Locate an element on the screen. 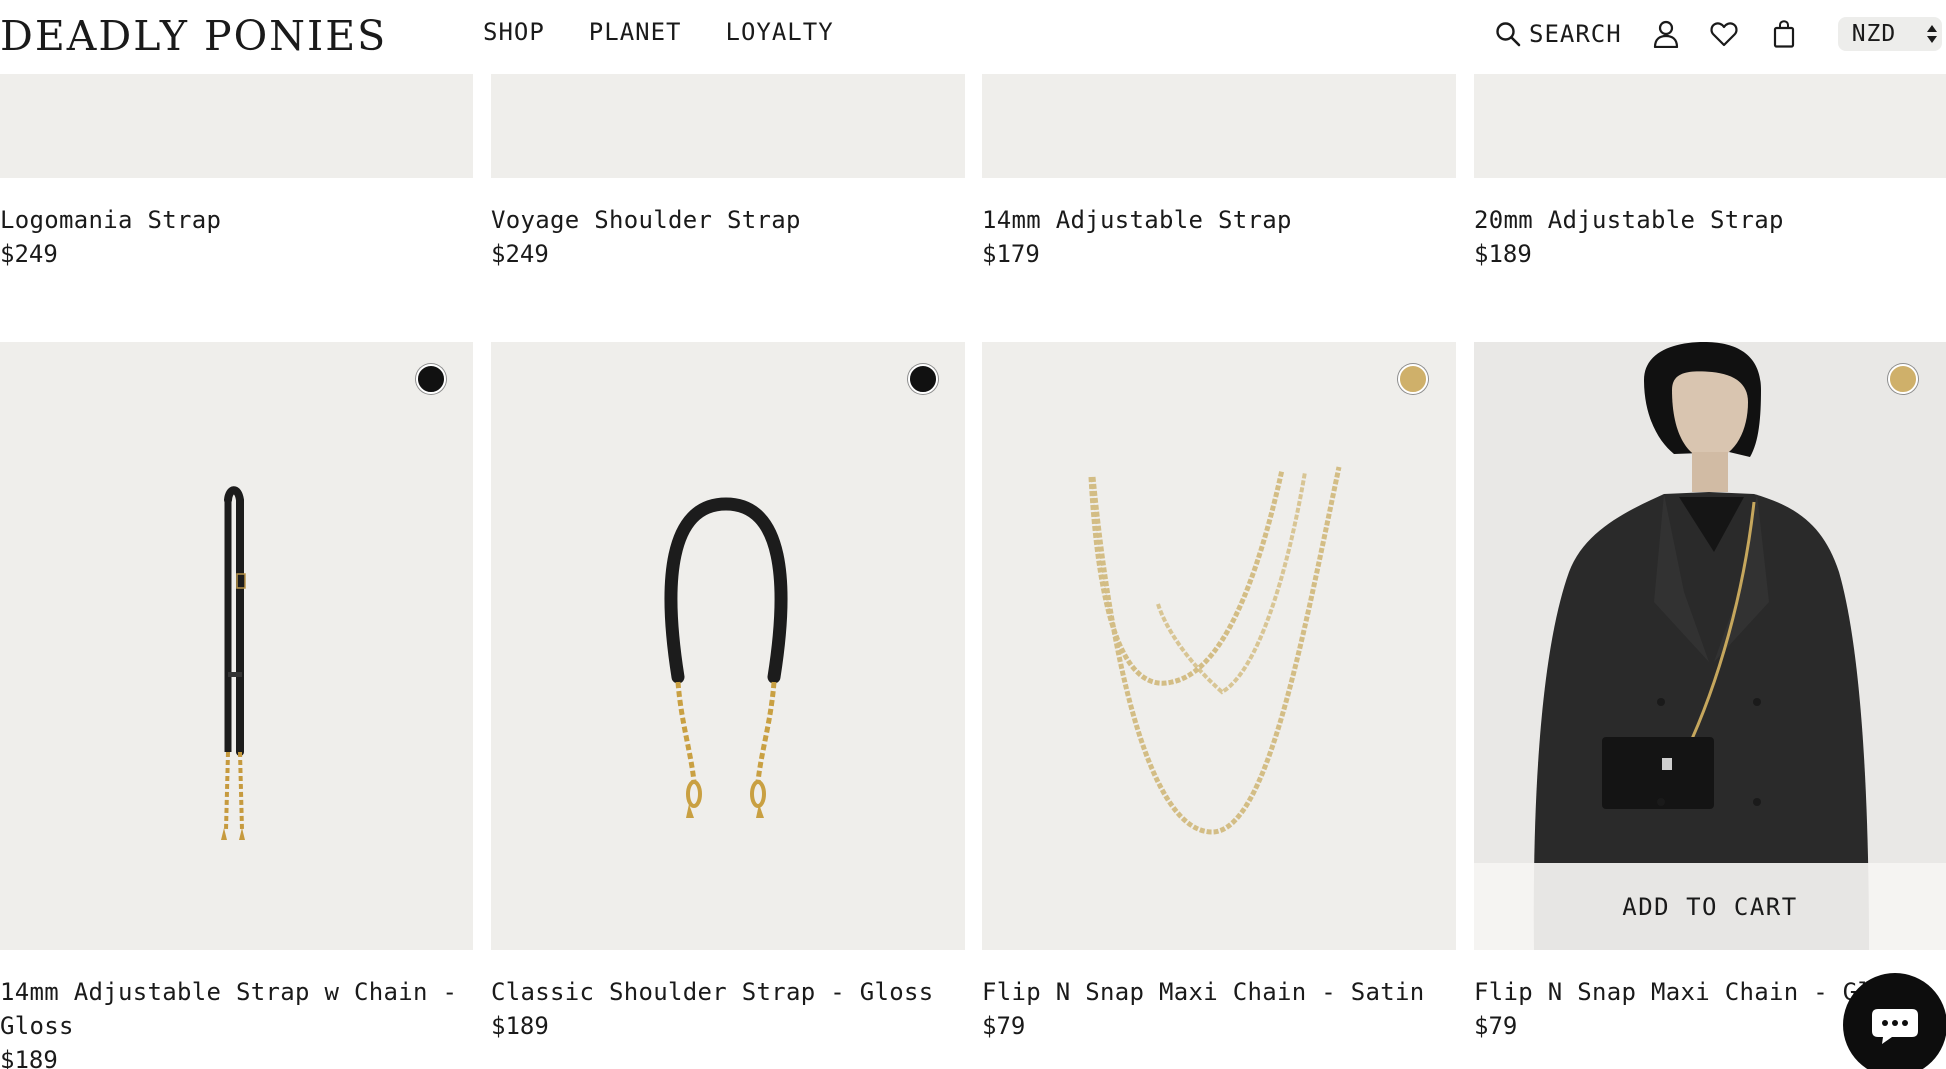 Image resolution: width=1946 pixels, height=1069 pixels. nav-loyalty: LOYALTY is located at coordinates (780, 32).